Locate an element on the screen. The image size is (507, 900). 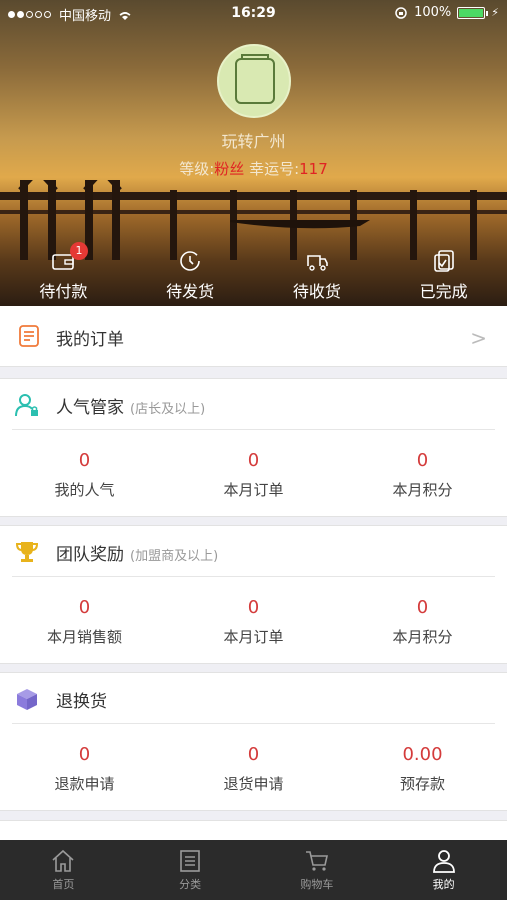
clock-icon is located at coordinates (190, 261).